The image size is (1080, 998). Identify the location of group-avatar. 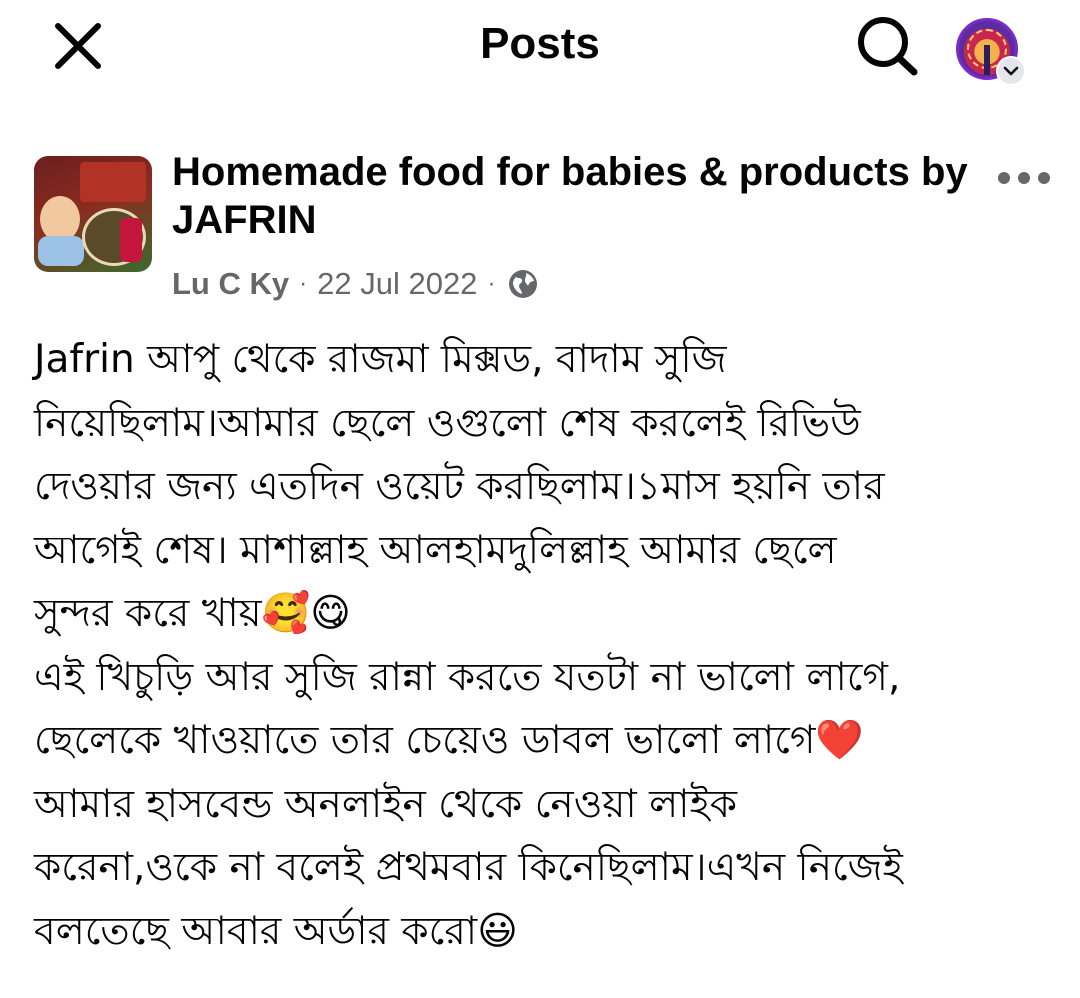
(93, 214).